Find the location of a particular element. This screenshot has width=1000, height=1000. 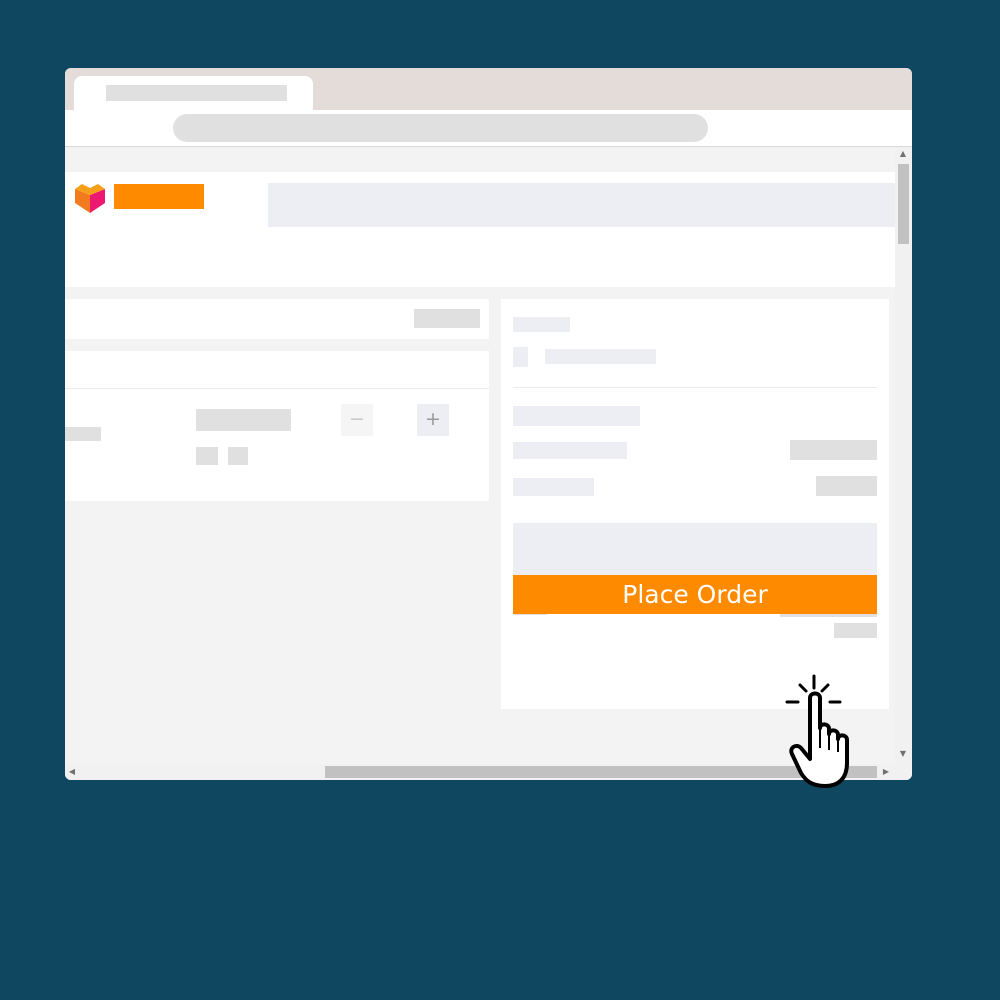

site-header is located at coordinates (480, 229).